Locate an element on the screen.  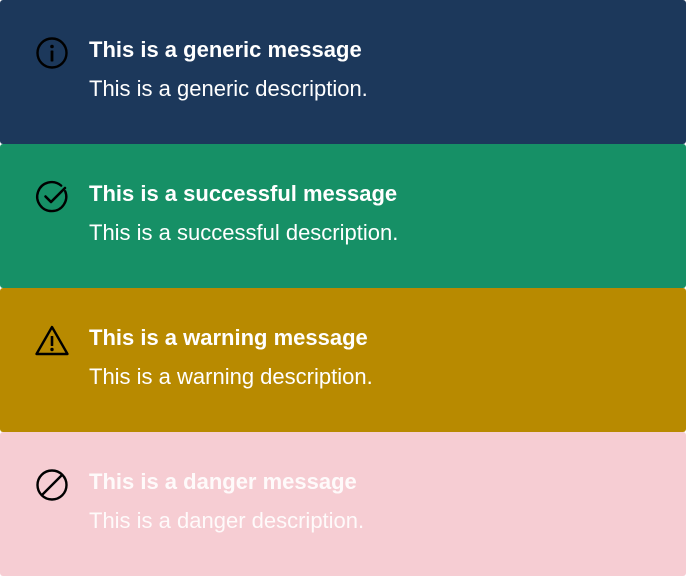
alert-description: This is a generic description. is located at coordinates (228, 88).